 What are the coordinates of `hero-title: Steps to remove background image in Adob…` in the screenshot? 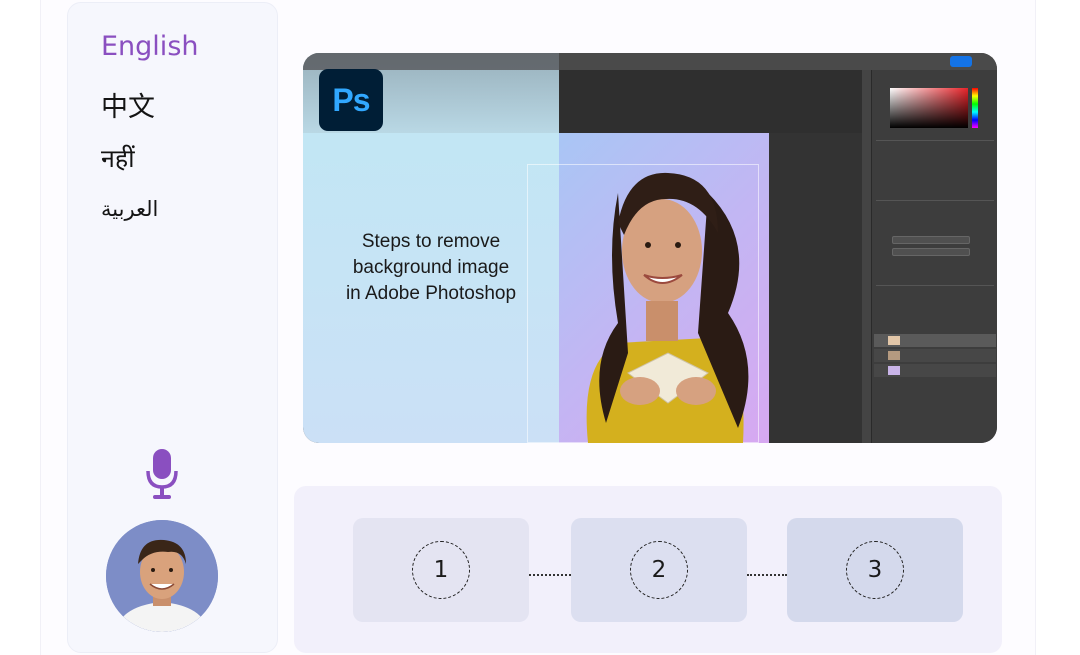 It's located at (431, 268).